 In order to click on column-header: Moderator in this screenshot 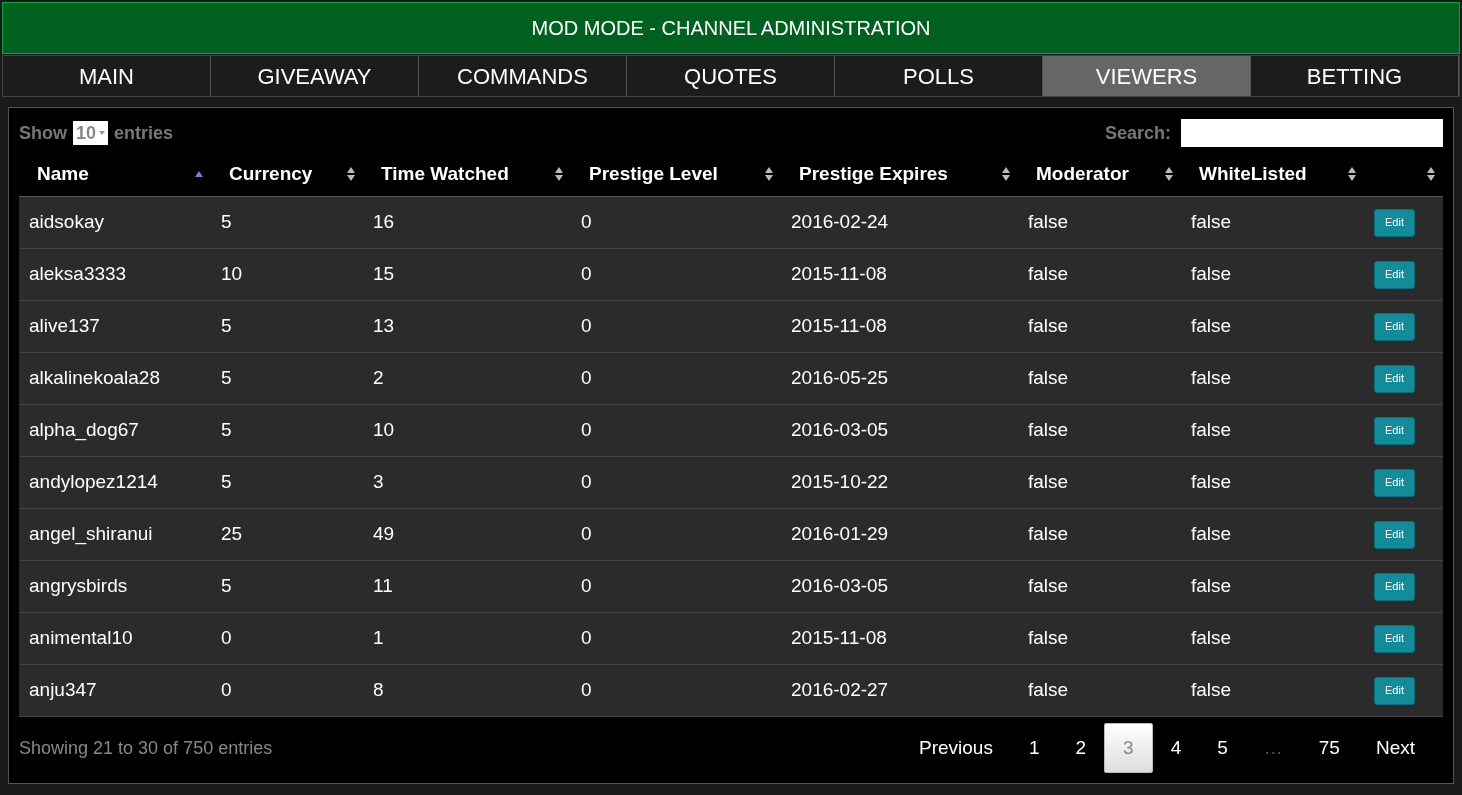, I will do `click(1082, 174)`.